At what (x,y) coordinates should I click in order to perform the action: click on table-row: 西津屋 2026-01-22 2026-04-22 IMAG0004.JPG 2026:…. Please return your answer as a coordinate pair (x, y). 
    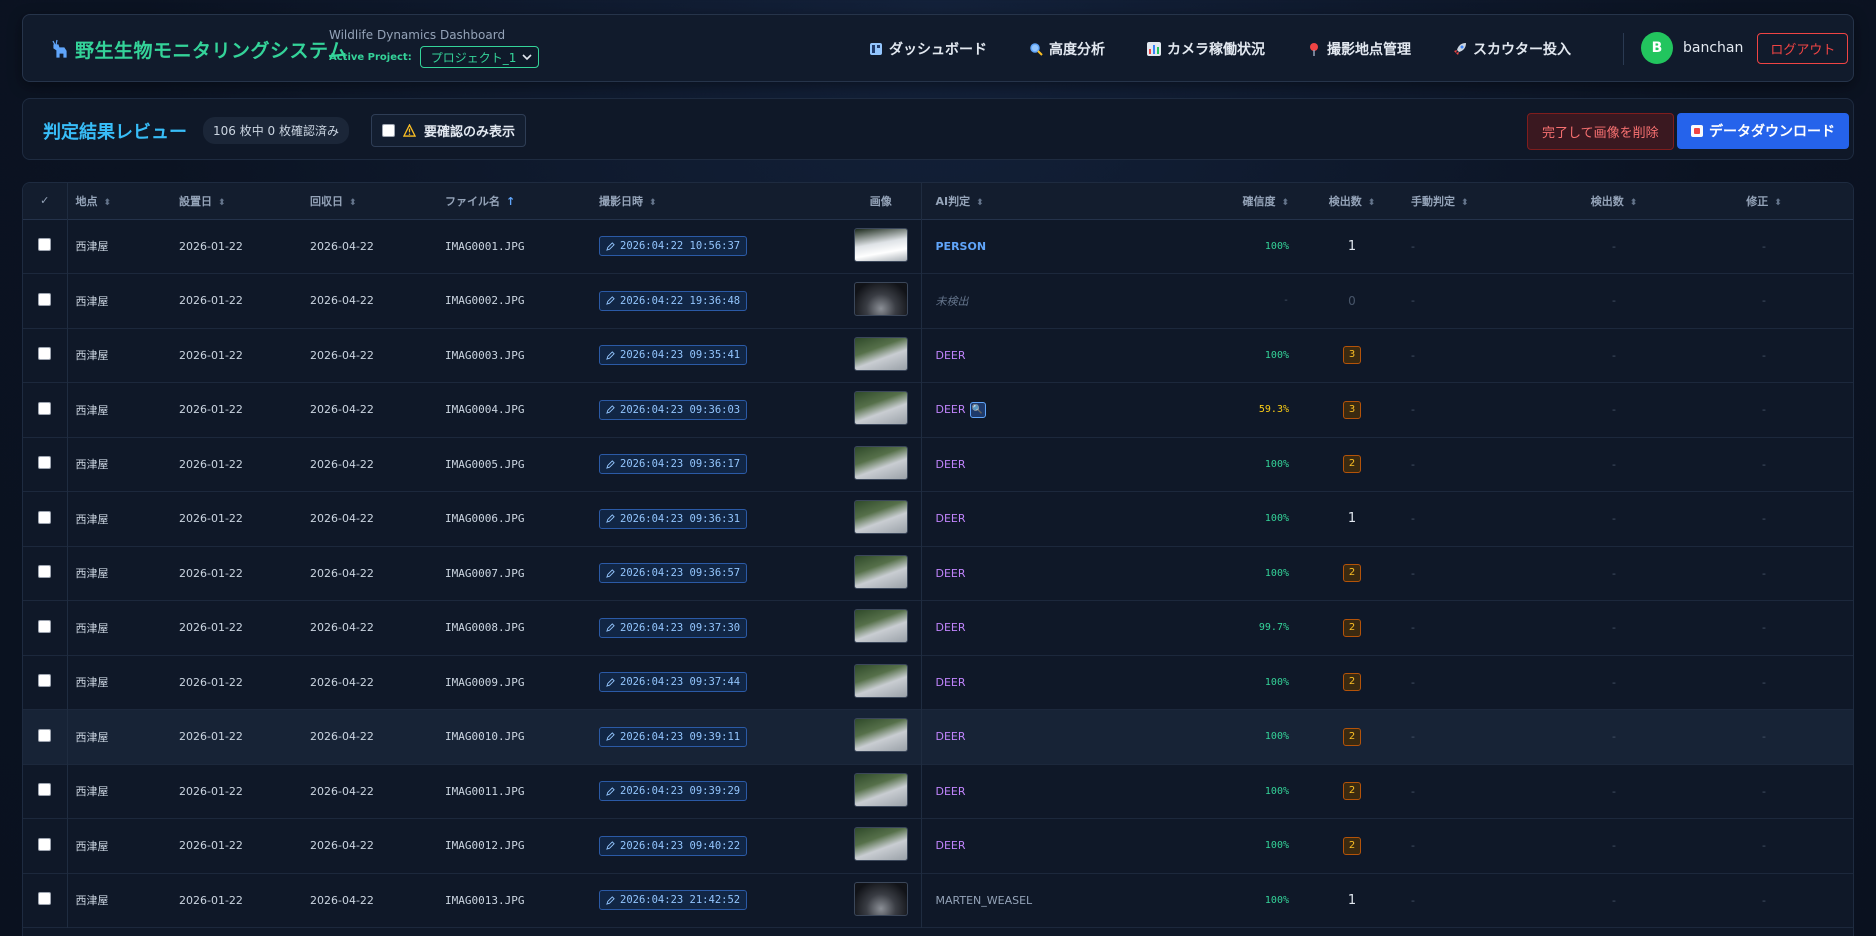
    Looking at the image, I should click on (938, 410).